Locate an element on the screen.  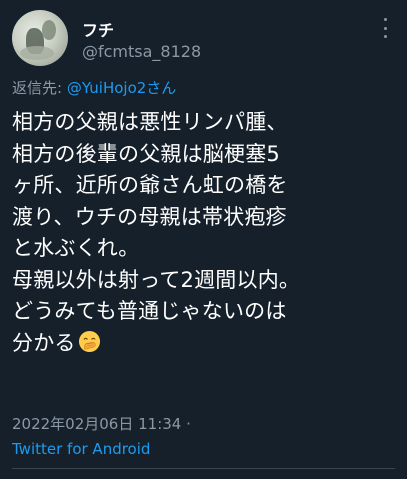
tweet-text-line: 相方の後輩の父親は脳梗塞5 is located at coordinates (146, 153).